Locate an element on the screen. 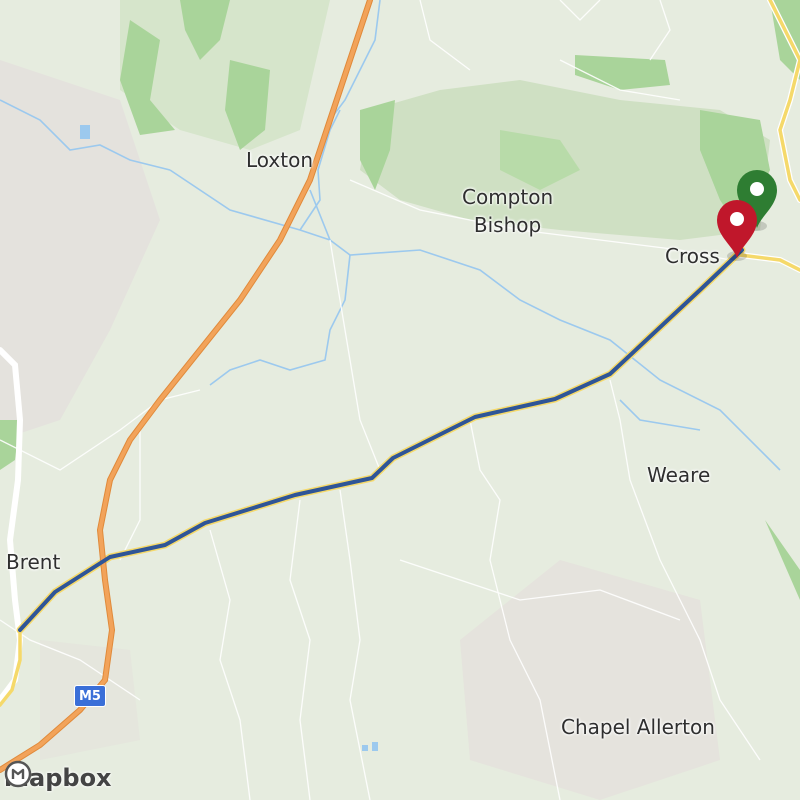  place-label-compton-bishop: Compton Bishop is located at coordinates (508, 211).